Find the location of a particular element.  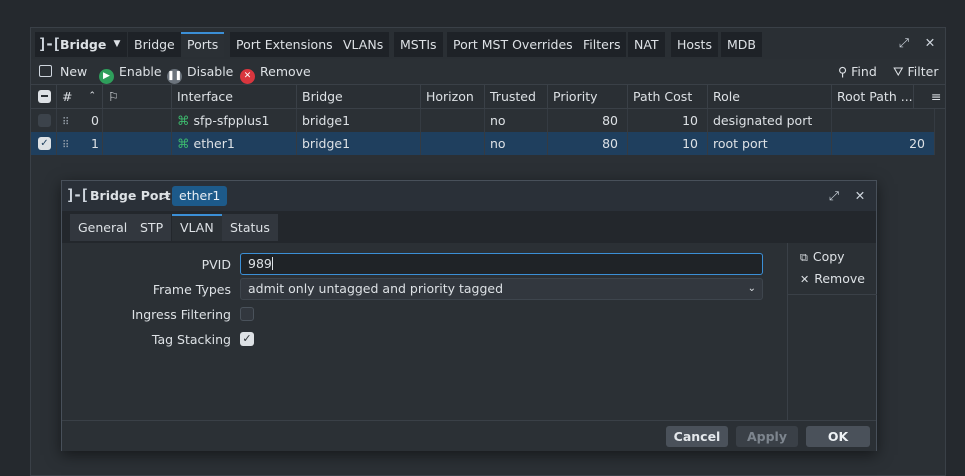

row-interface: ⌘ sfp-sfpplus1 is located at coordinates (234, 120).